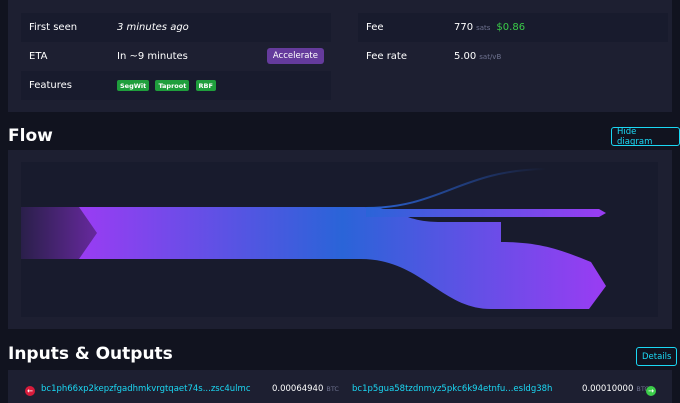 This screenshot has height=403, width=680. I want to click on features-row: Features SegWit Taproot RBF, so click(176, 85).